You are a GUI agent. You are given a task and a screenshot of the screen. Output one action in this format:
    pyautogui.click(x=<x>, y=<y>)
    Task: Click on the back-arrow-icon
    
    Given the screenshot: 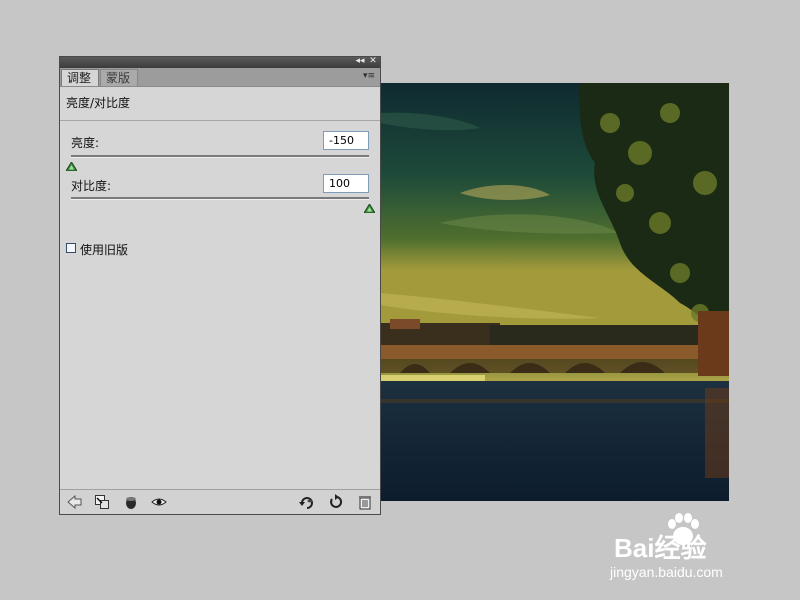 What is the action you would take?
    pyautogui.click(x=74, y=502)
    